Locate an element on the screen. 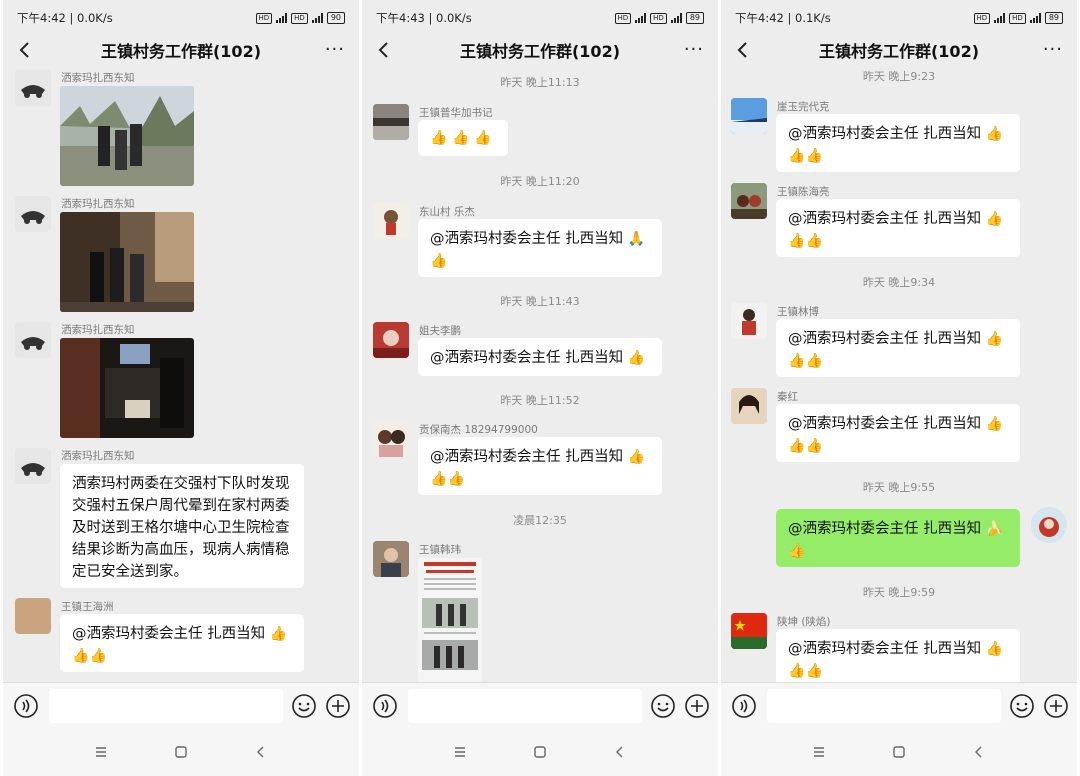 This screenshot has width=1080, height=776. text-message: @洒索玛村委会主任 扎西当知 👍 is located at coordinates (540, 357).